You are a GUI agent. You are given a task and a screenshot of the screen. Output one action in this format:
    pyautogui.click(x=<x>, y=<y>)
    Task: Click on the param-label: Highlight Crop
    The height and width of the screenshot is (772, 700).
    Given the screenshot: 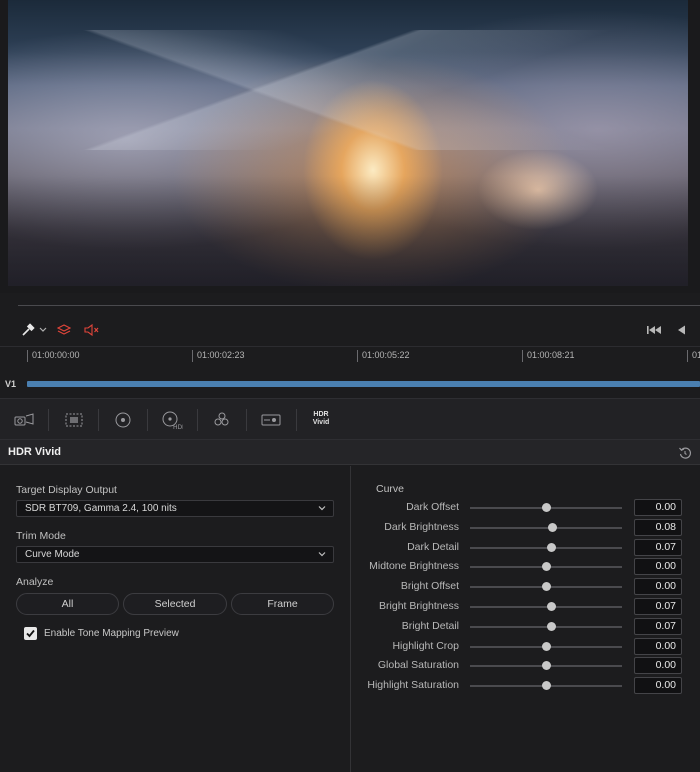 What is the action you would take?
    pyautogui.click(x=425, y=646)
    